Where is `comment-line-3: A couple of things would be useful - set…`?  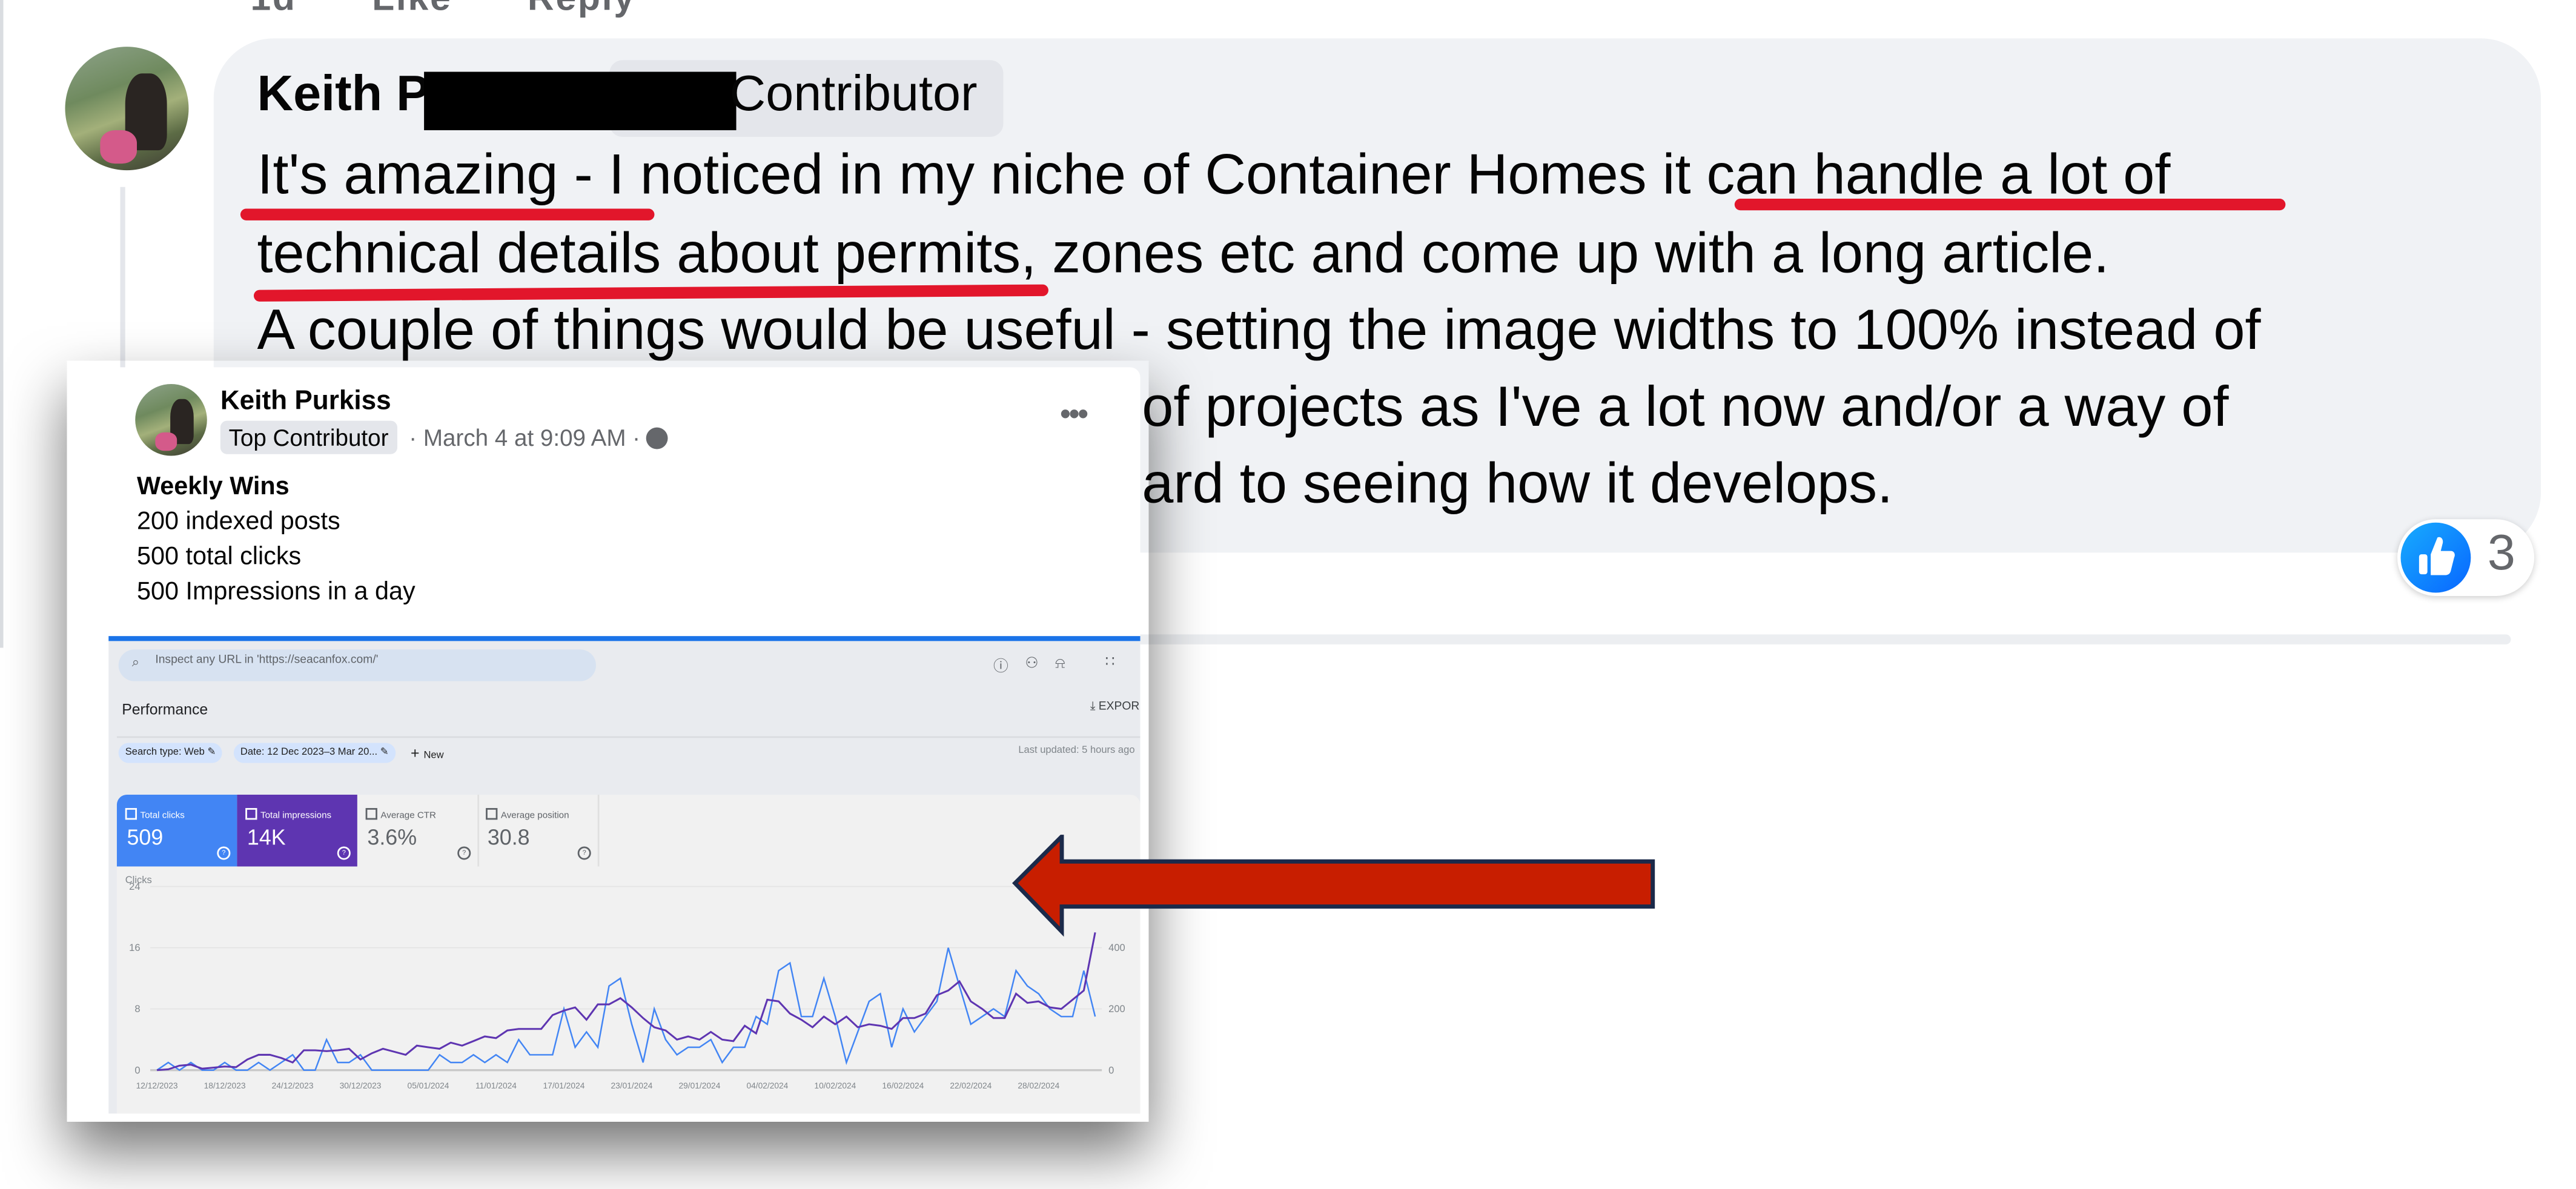
comment-line-3: A couple of things would be useful - set… is located at coordinates (1259, 331).